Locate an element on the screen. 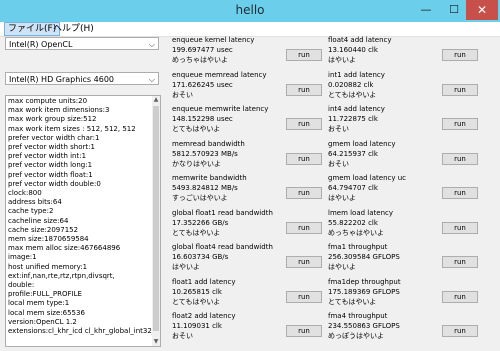 This screenshot has width=500, height=351. benchmark-name: gmem load latency uc is located at coordinates (367, 178).